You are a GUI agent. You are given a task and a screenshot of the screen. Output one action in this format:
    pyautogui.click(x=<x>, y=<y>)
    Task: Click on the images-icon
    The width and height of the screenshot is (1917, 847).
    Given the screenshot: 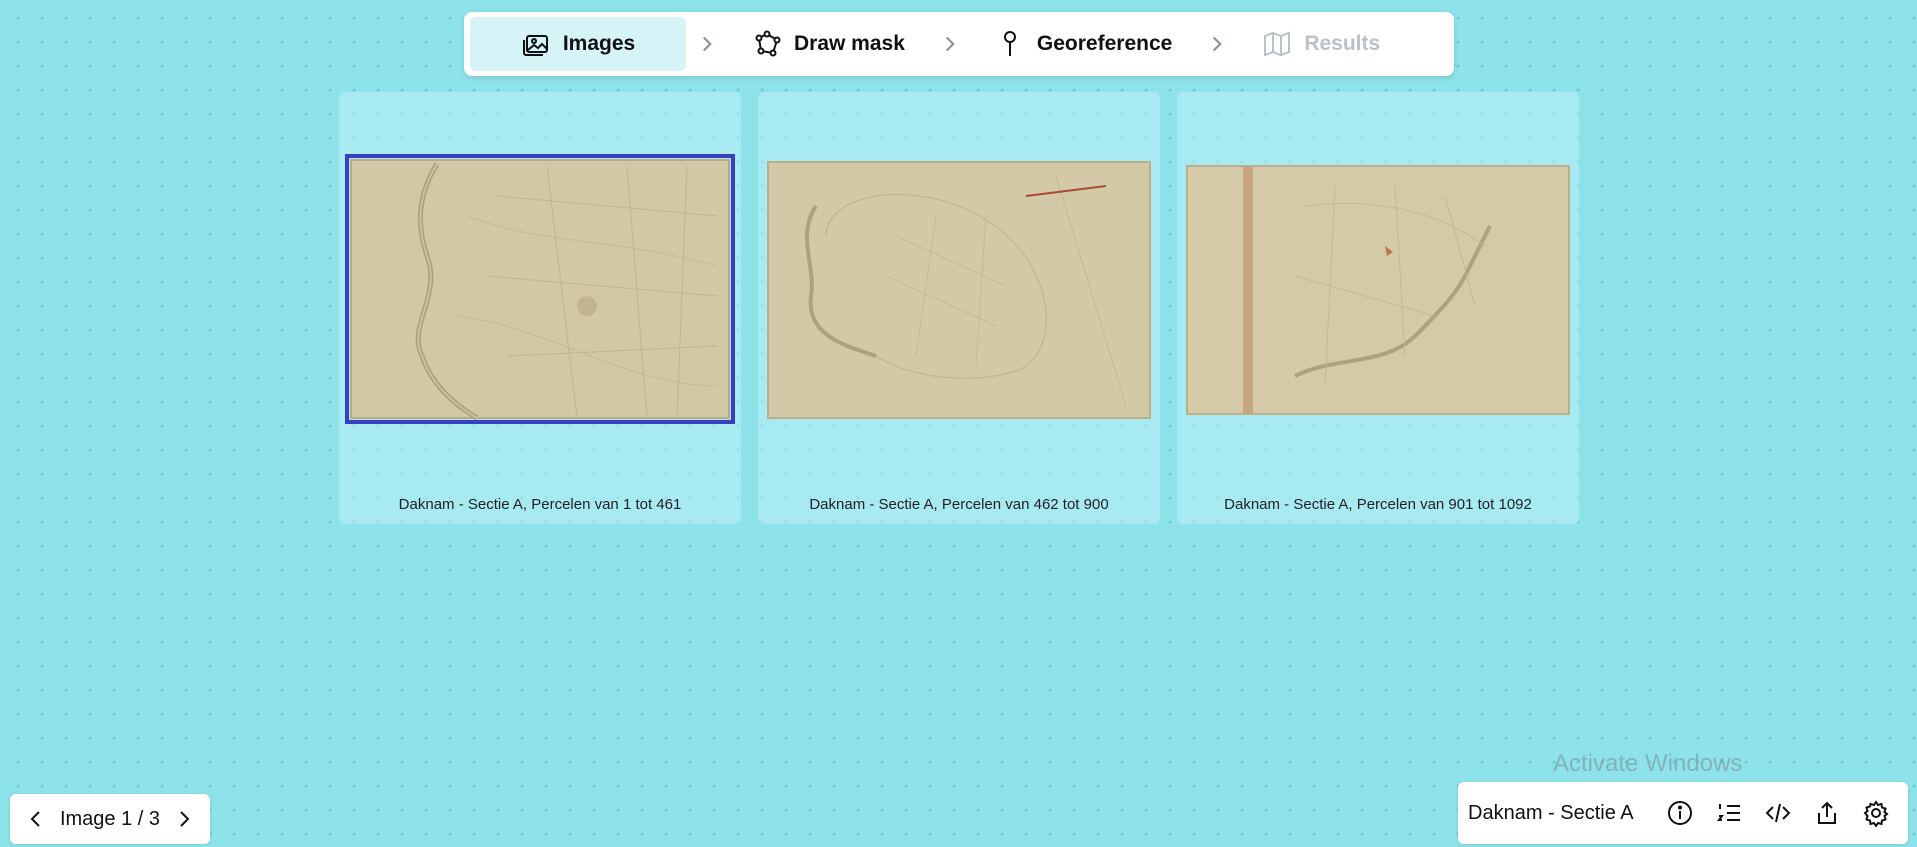 What is the action you would take?
    pyautogui.click(x=535, y=45)
    